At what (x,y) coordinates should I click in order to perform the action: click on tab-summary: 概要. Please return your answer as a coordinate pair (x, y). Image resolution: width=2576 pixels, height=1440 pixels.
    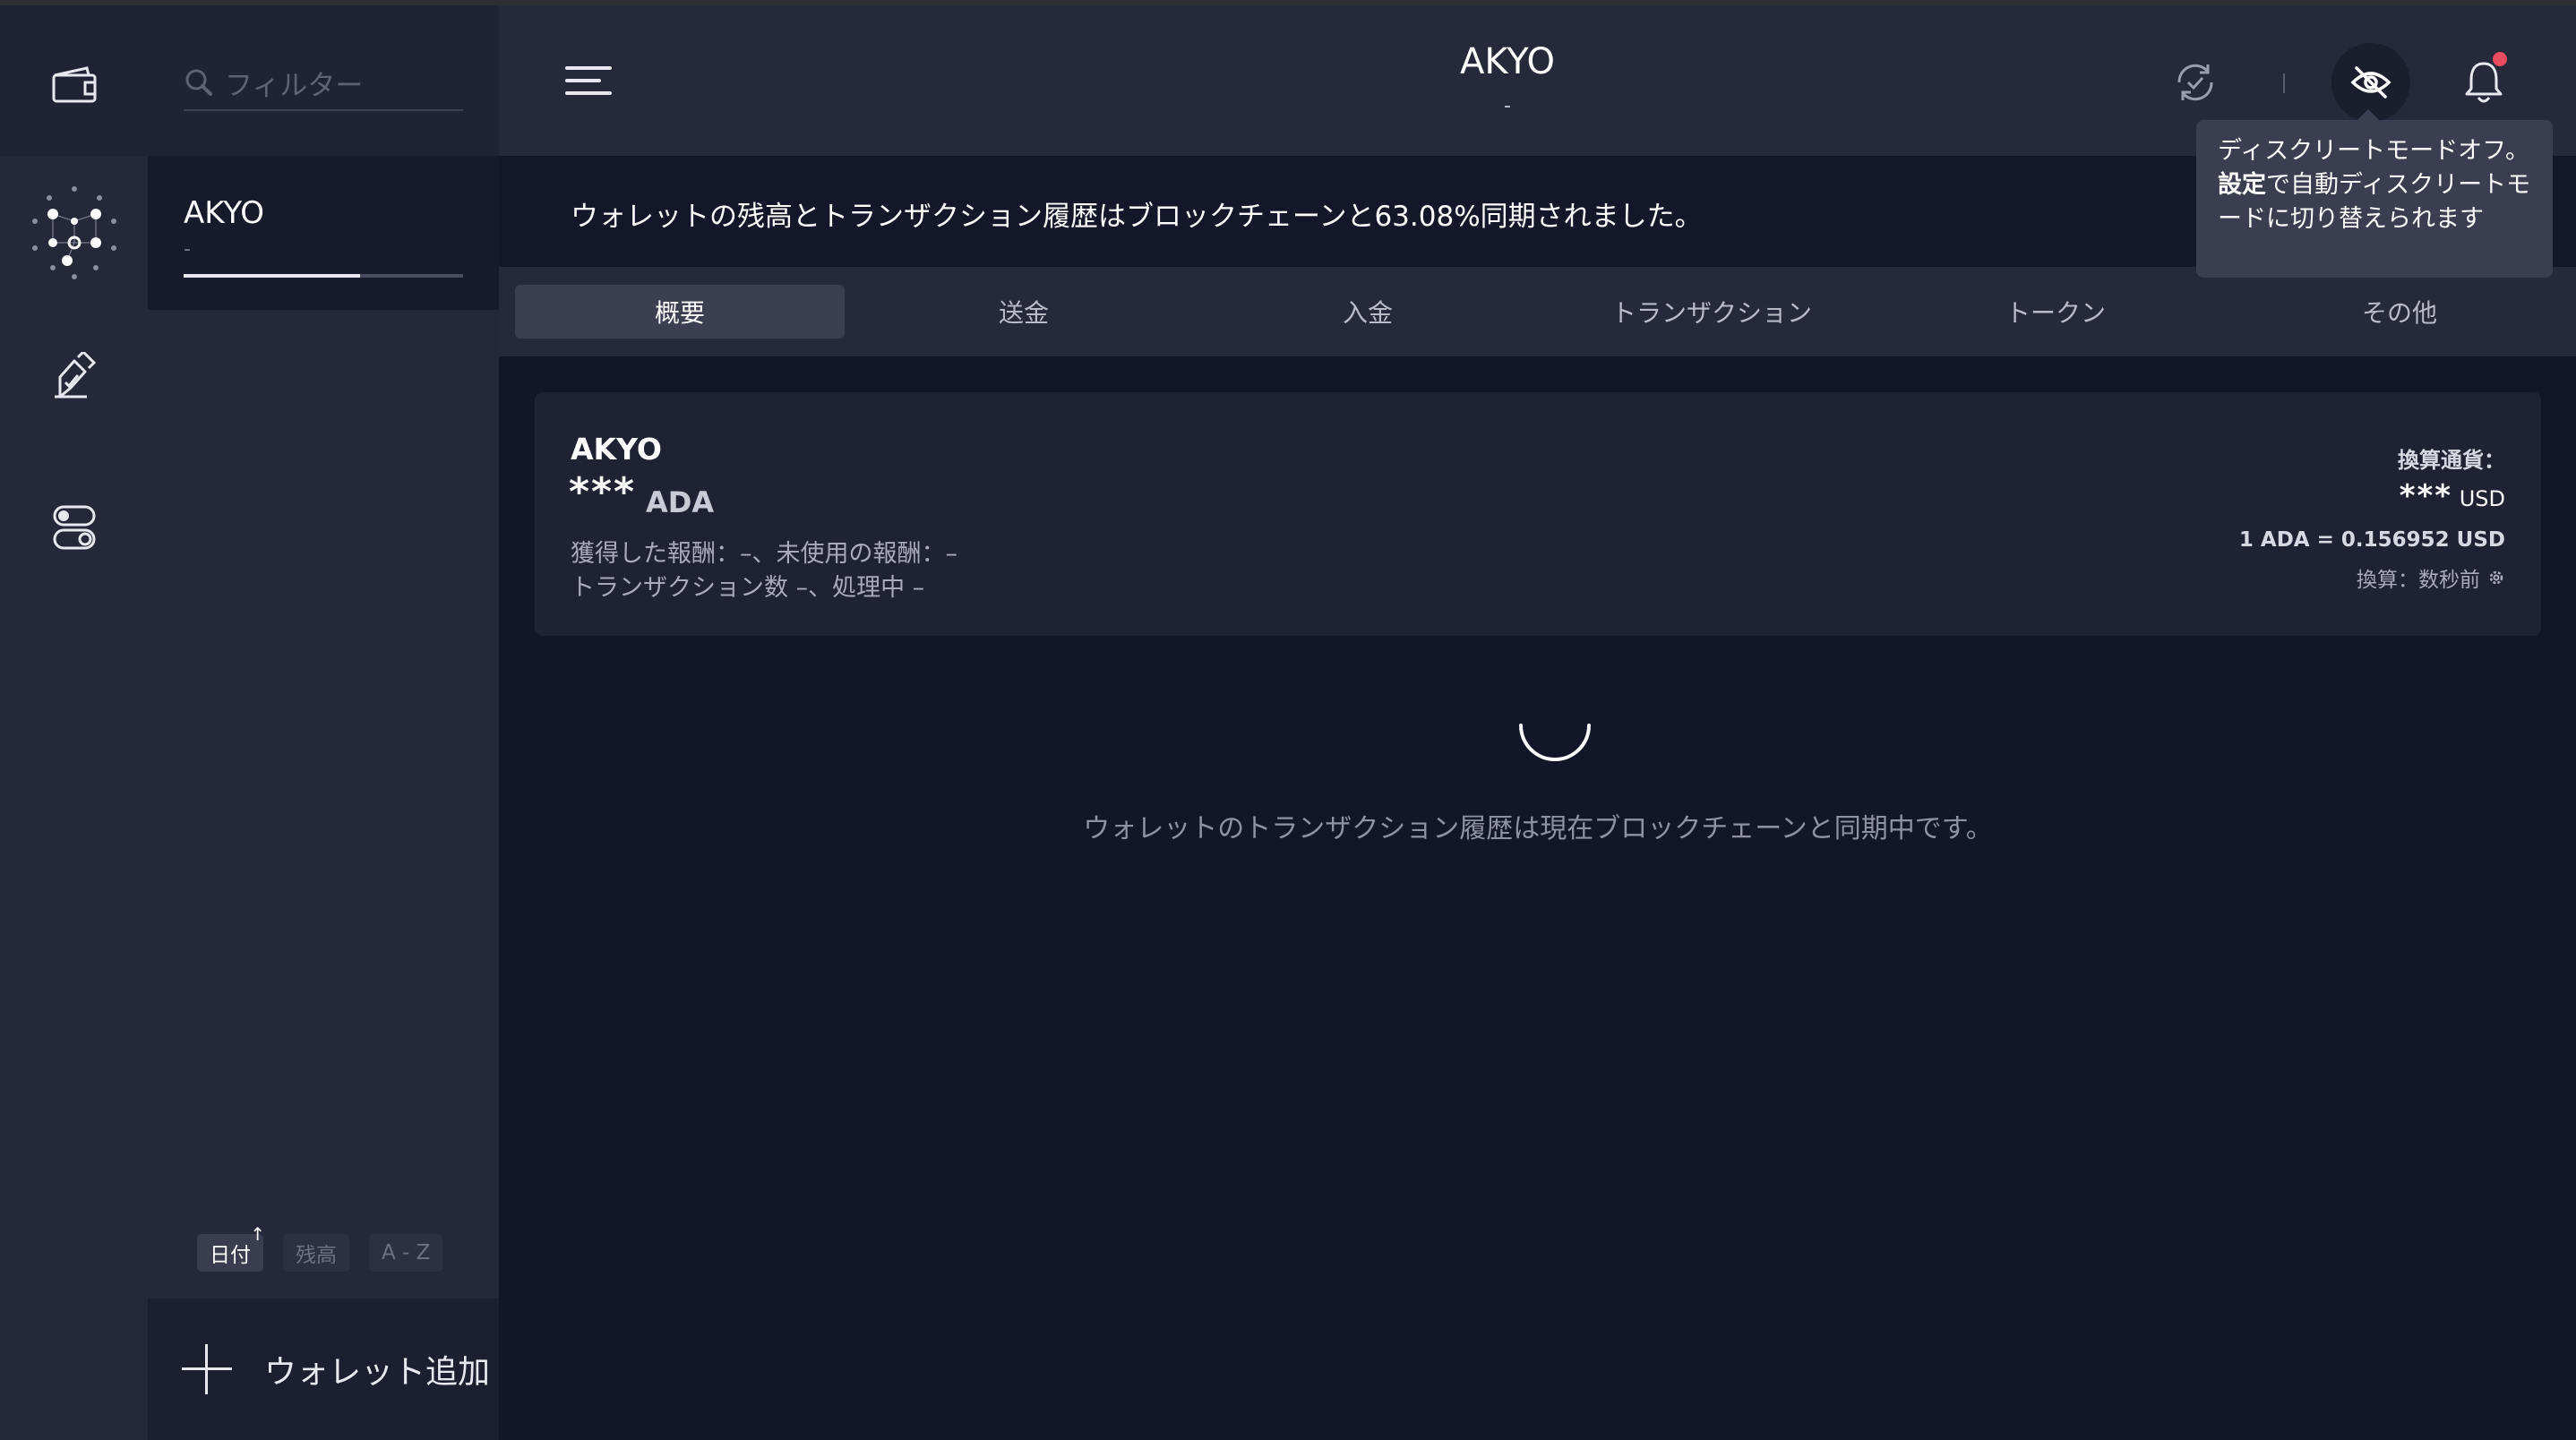
    Looking at the image, I should click on (680, 312).